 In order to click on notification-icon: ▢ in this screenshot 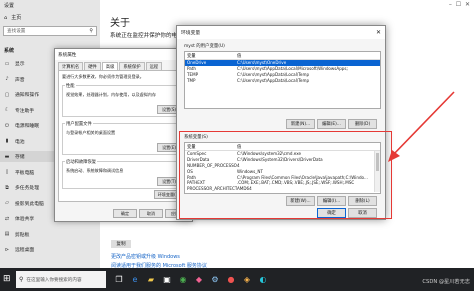, I will do `click(7, 94)`.